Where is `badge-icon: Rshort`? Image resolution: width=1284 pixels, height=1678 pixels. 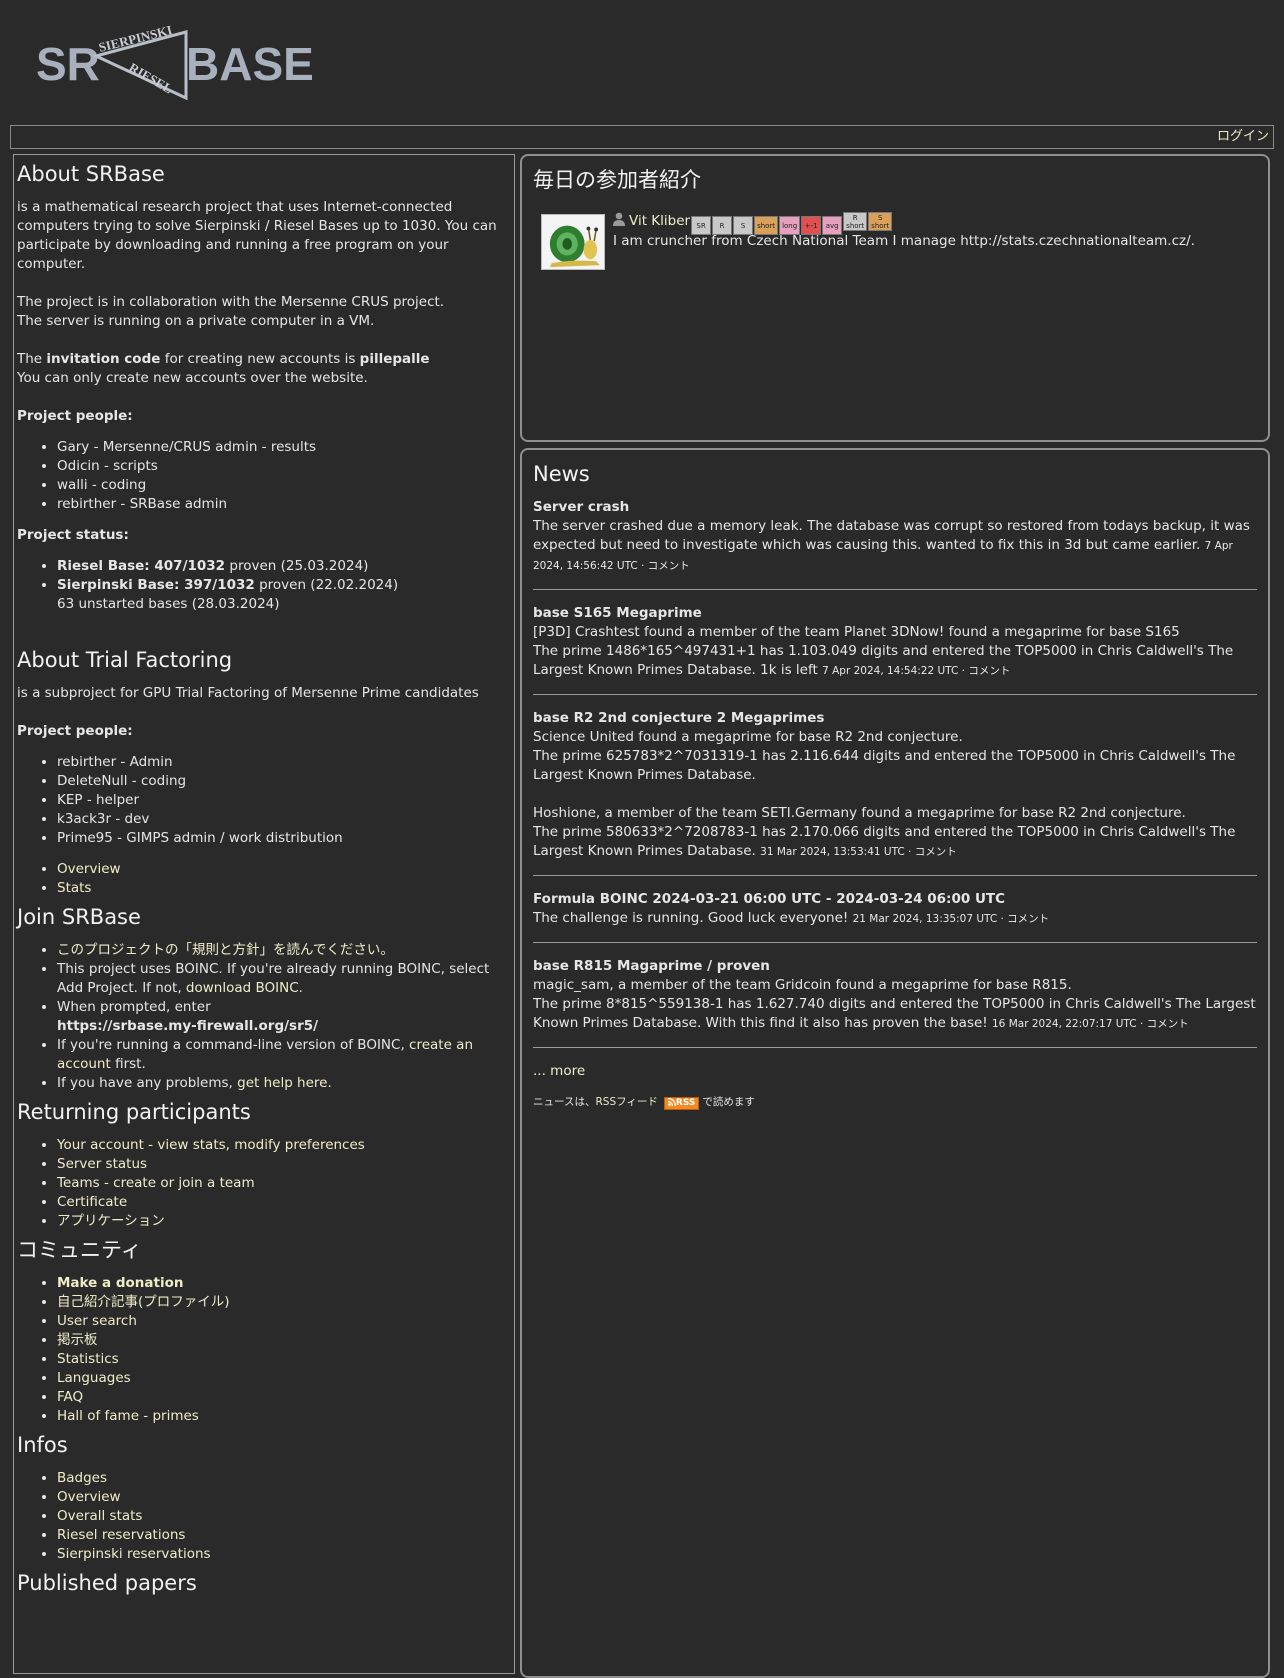 badge-icon: Rshort is located at coordinates (855, 221).